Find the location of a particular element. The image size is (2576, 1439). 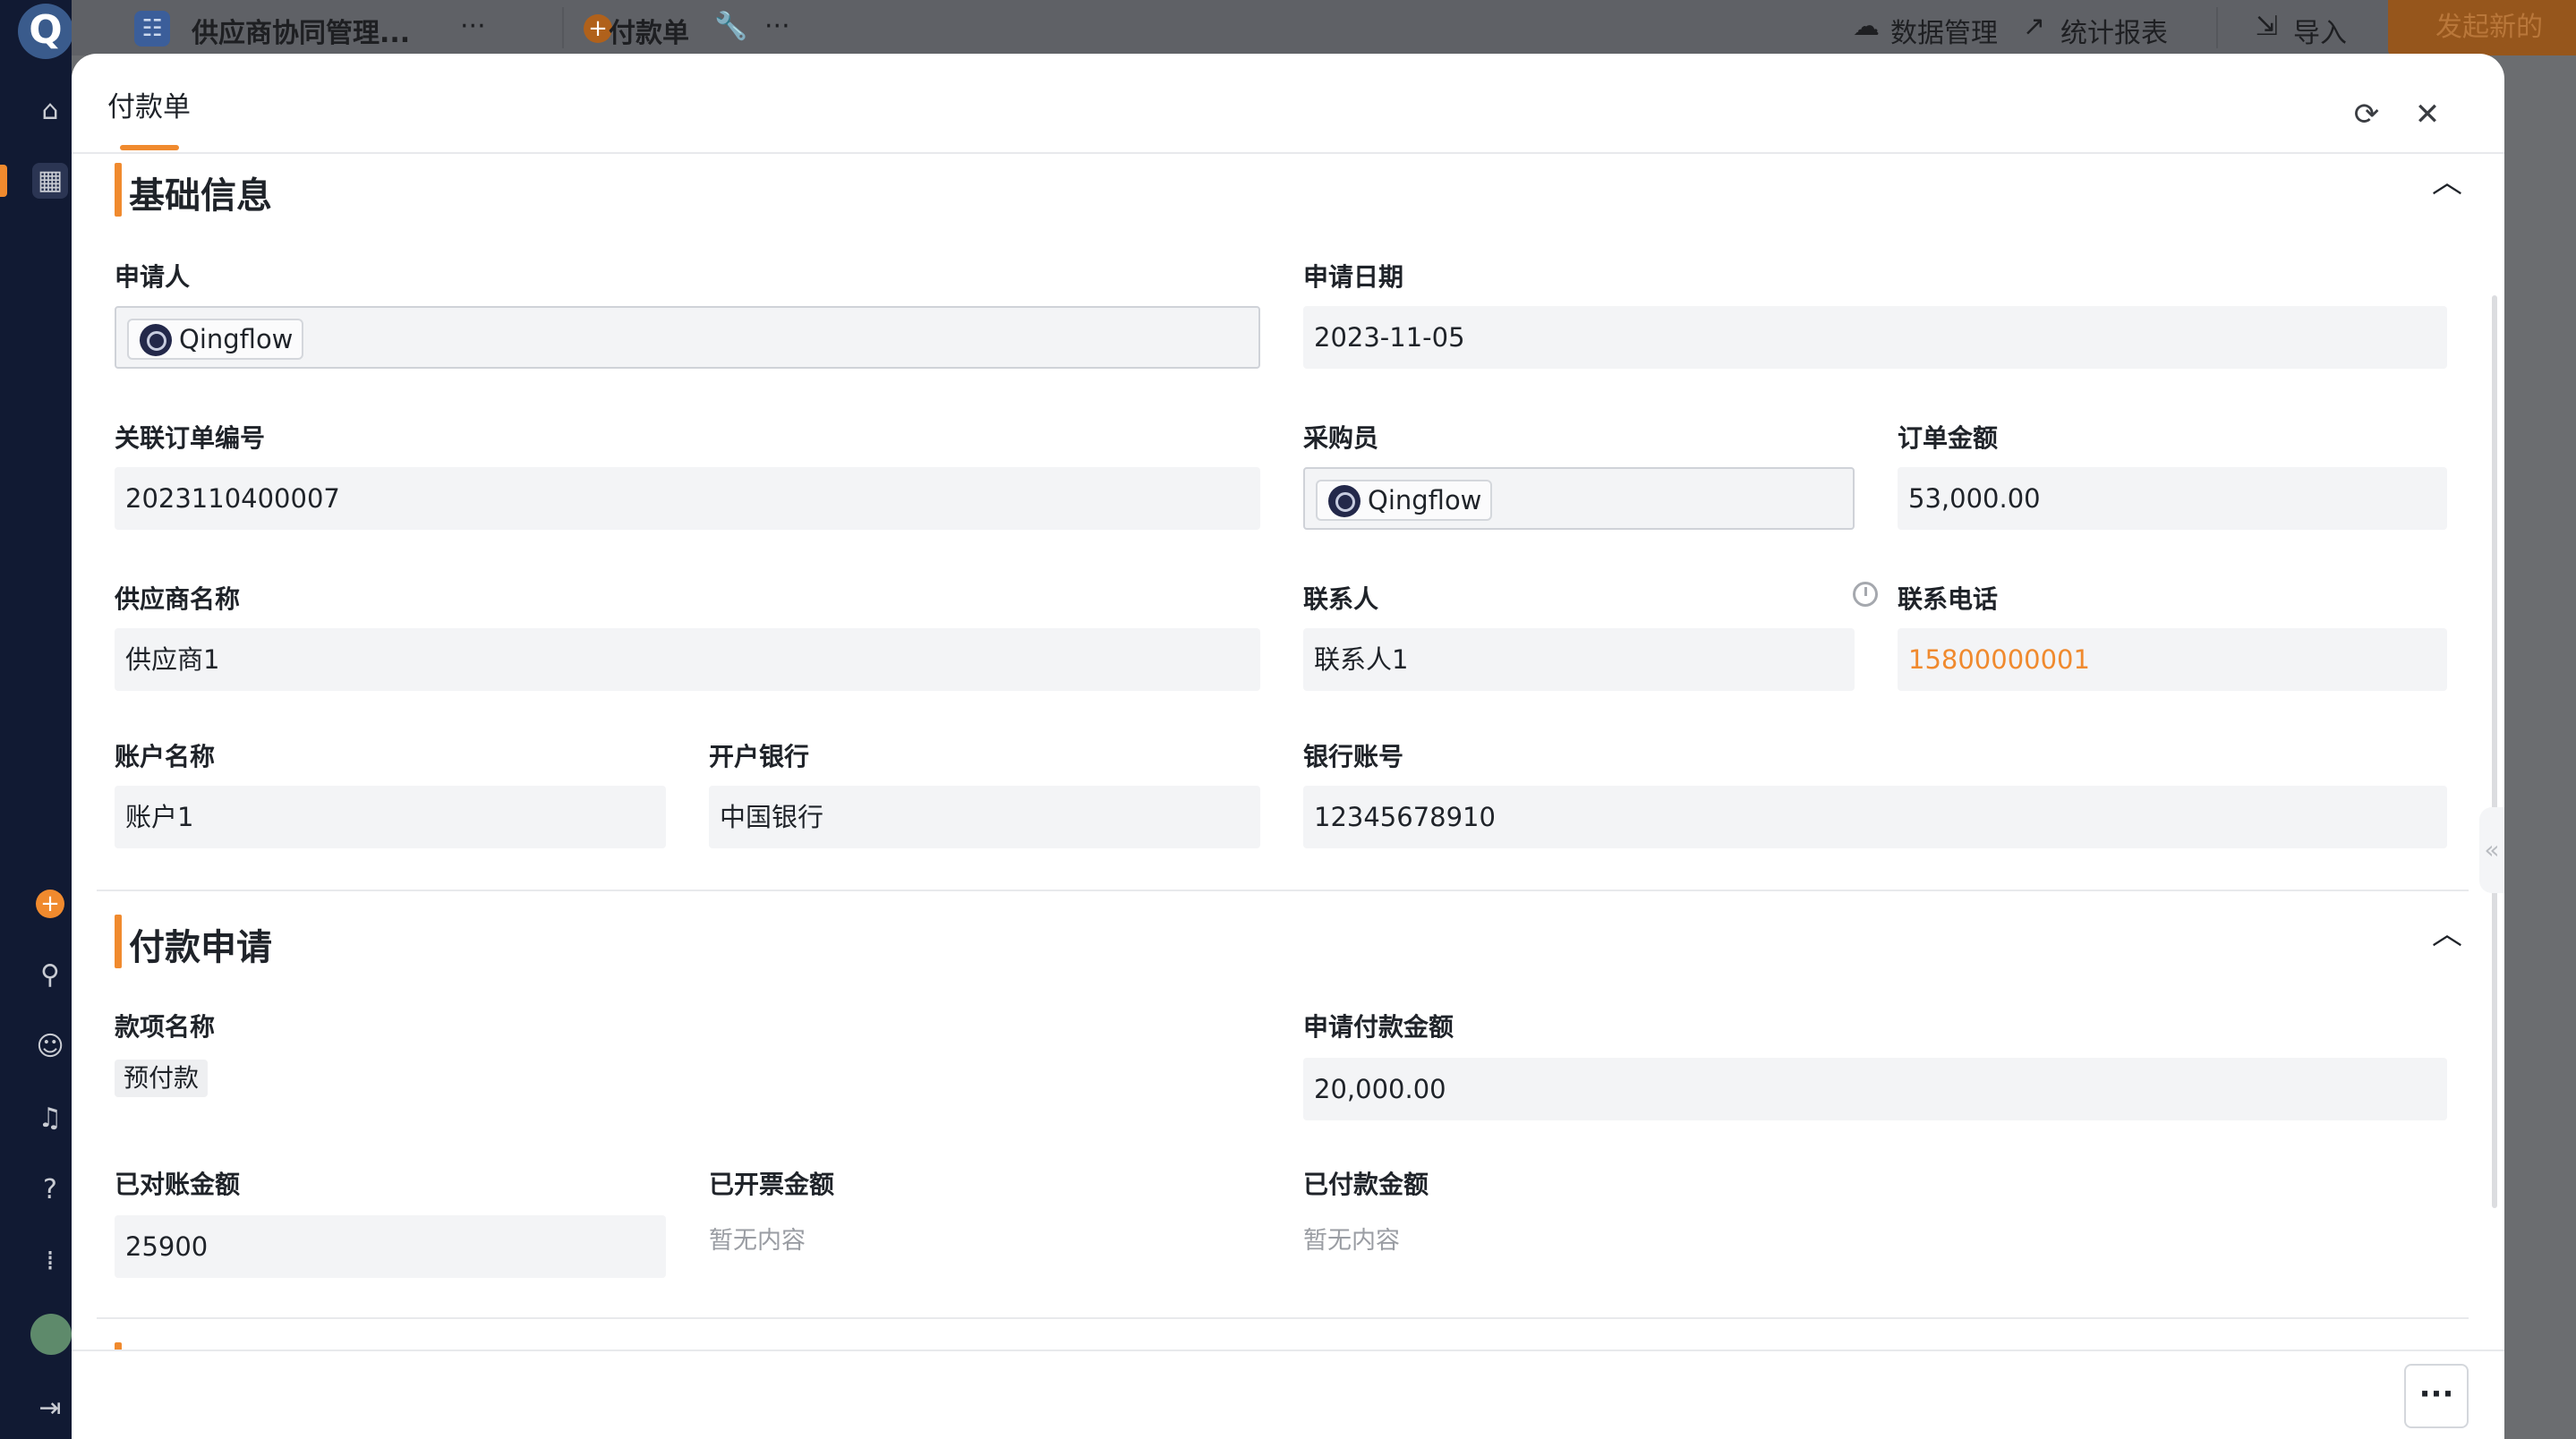

order-no-field: 2023110400007 is located at coordinates (687, 498).